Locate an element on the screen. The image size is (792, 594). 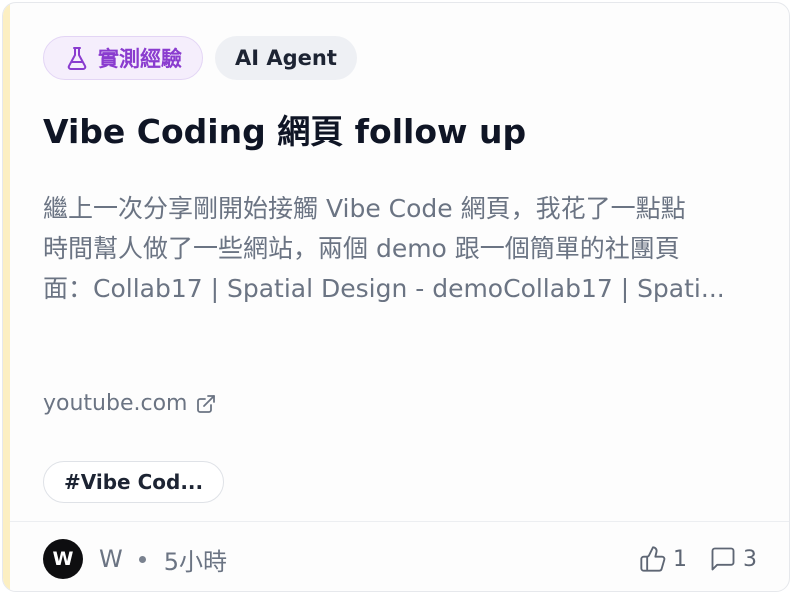
description-line: 繼上一次分享剛開始接觸 Vibe Code 網頁，我花了一點點 is located at coordinates (364, 208).